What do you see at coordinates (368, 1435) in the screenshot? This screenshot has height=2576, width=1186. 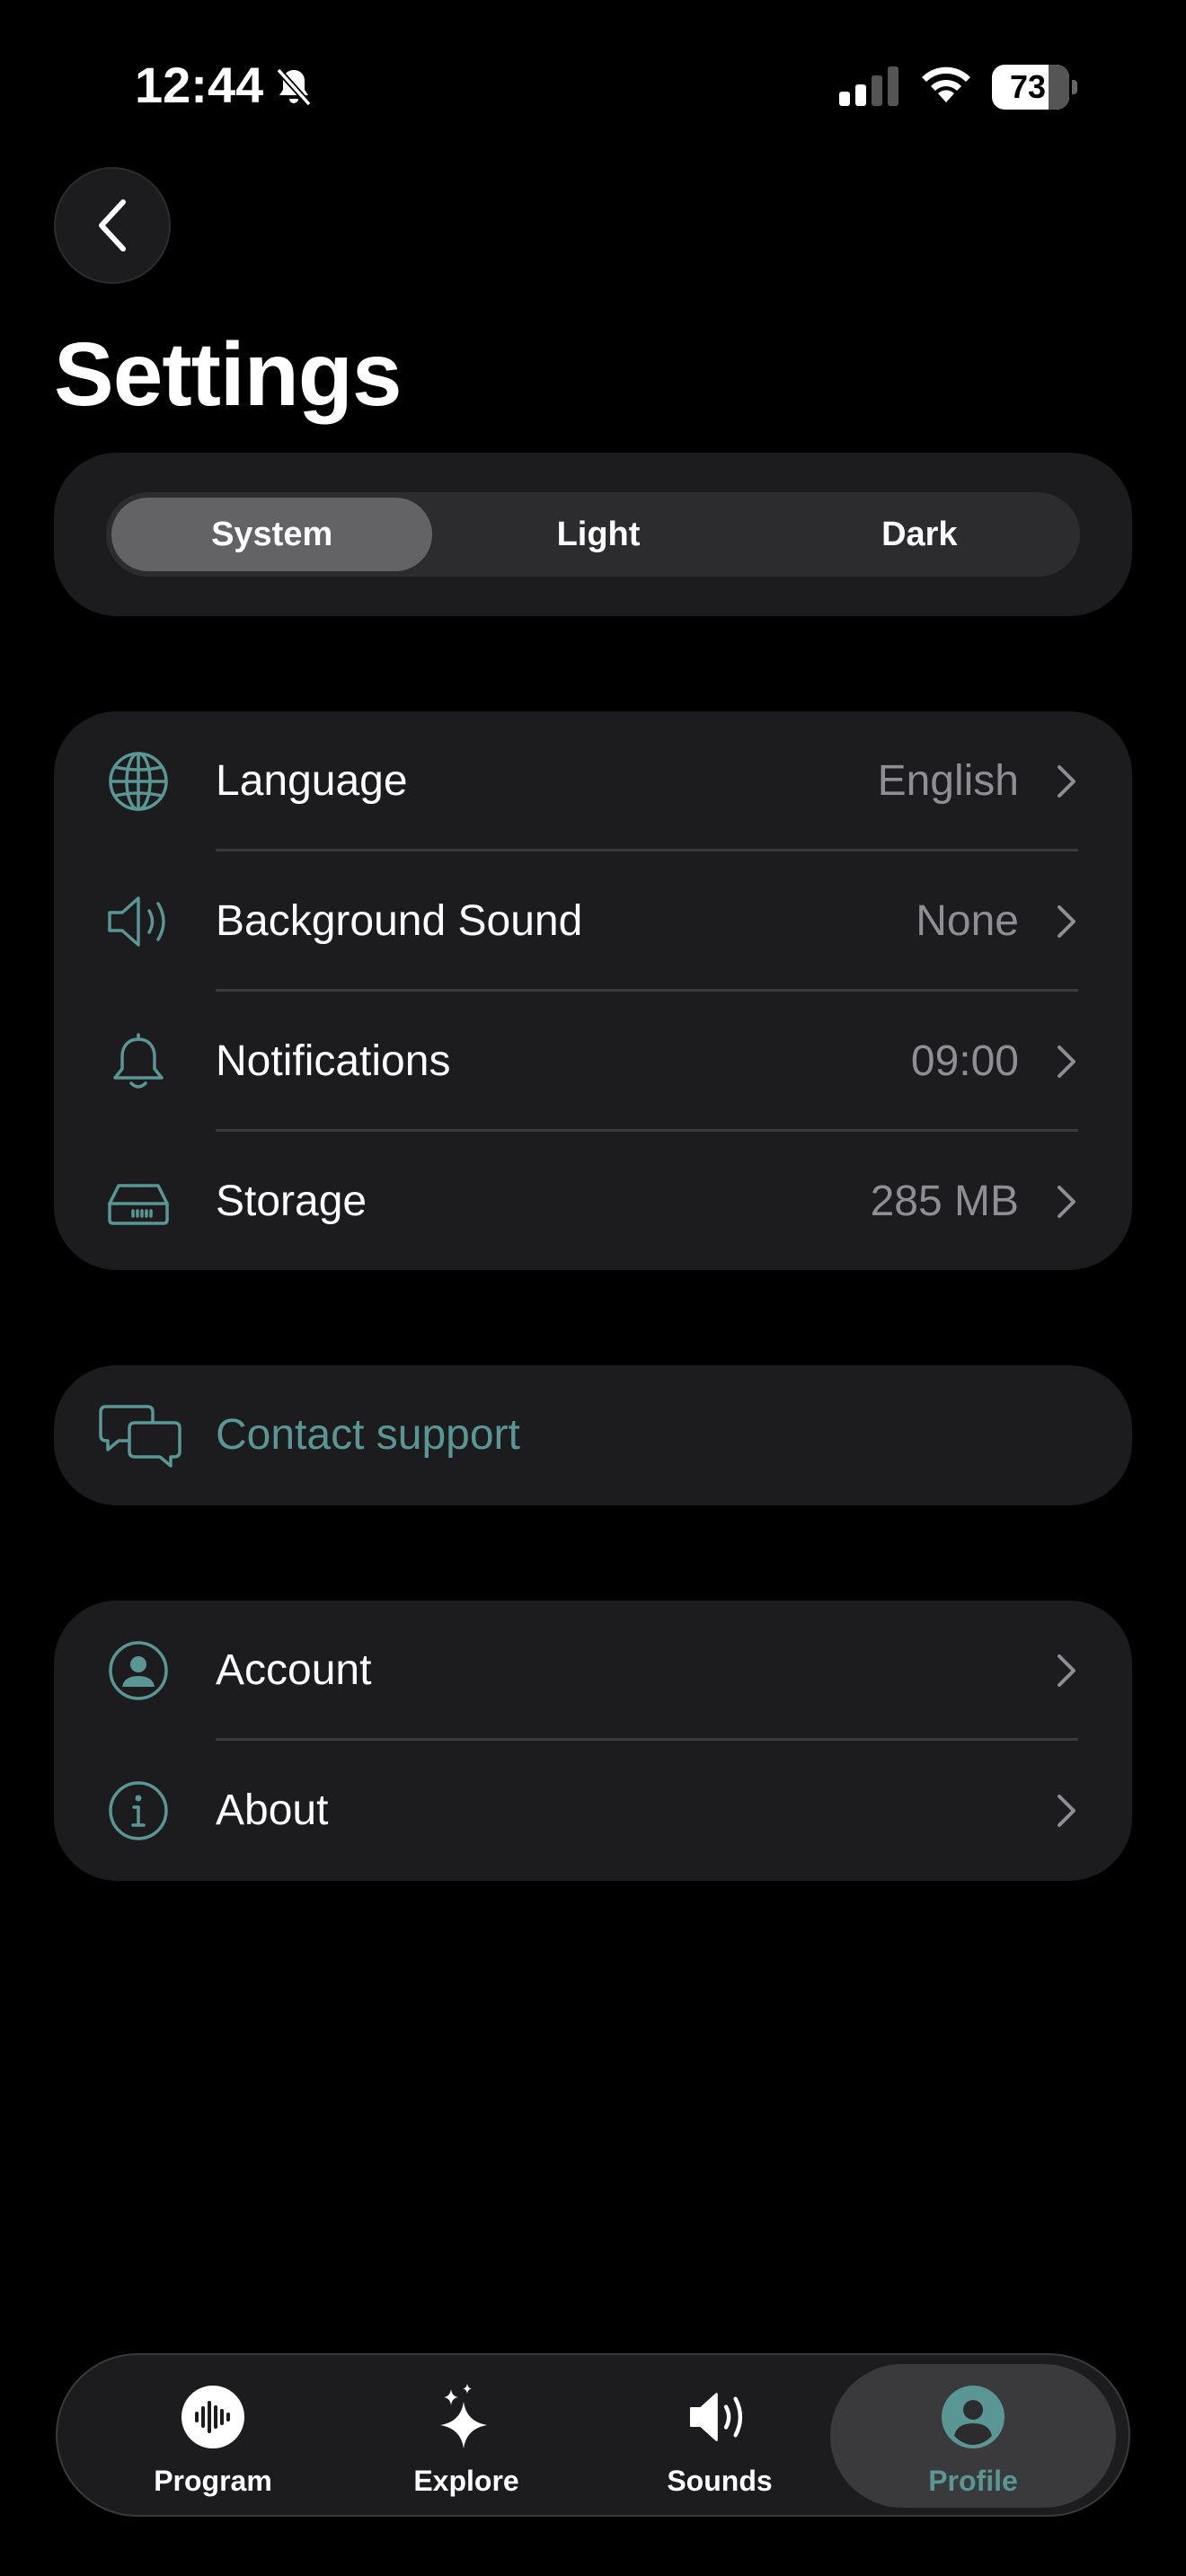 I see `contact-support-label: Contact support` at bounding box center [368, 1435].